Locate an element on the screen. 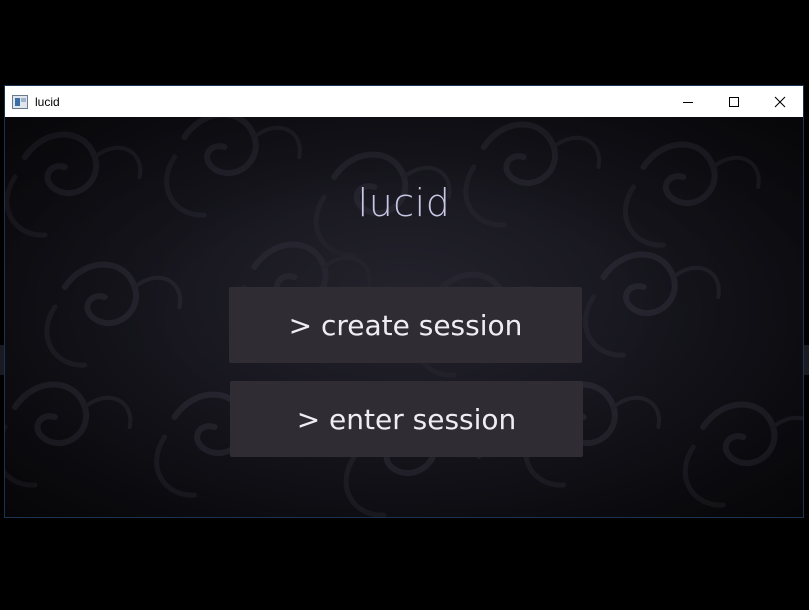  window-controls is located at coordinates (734, 101).